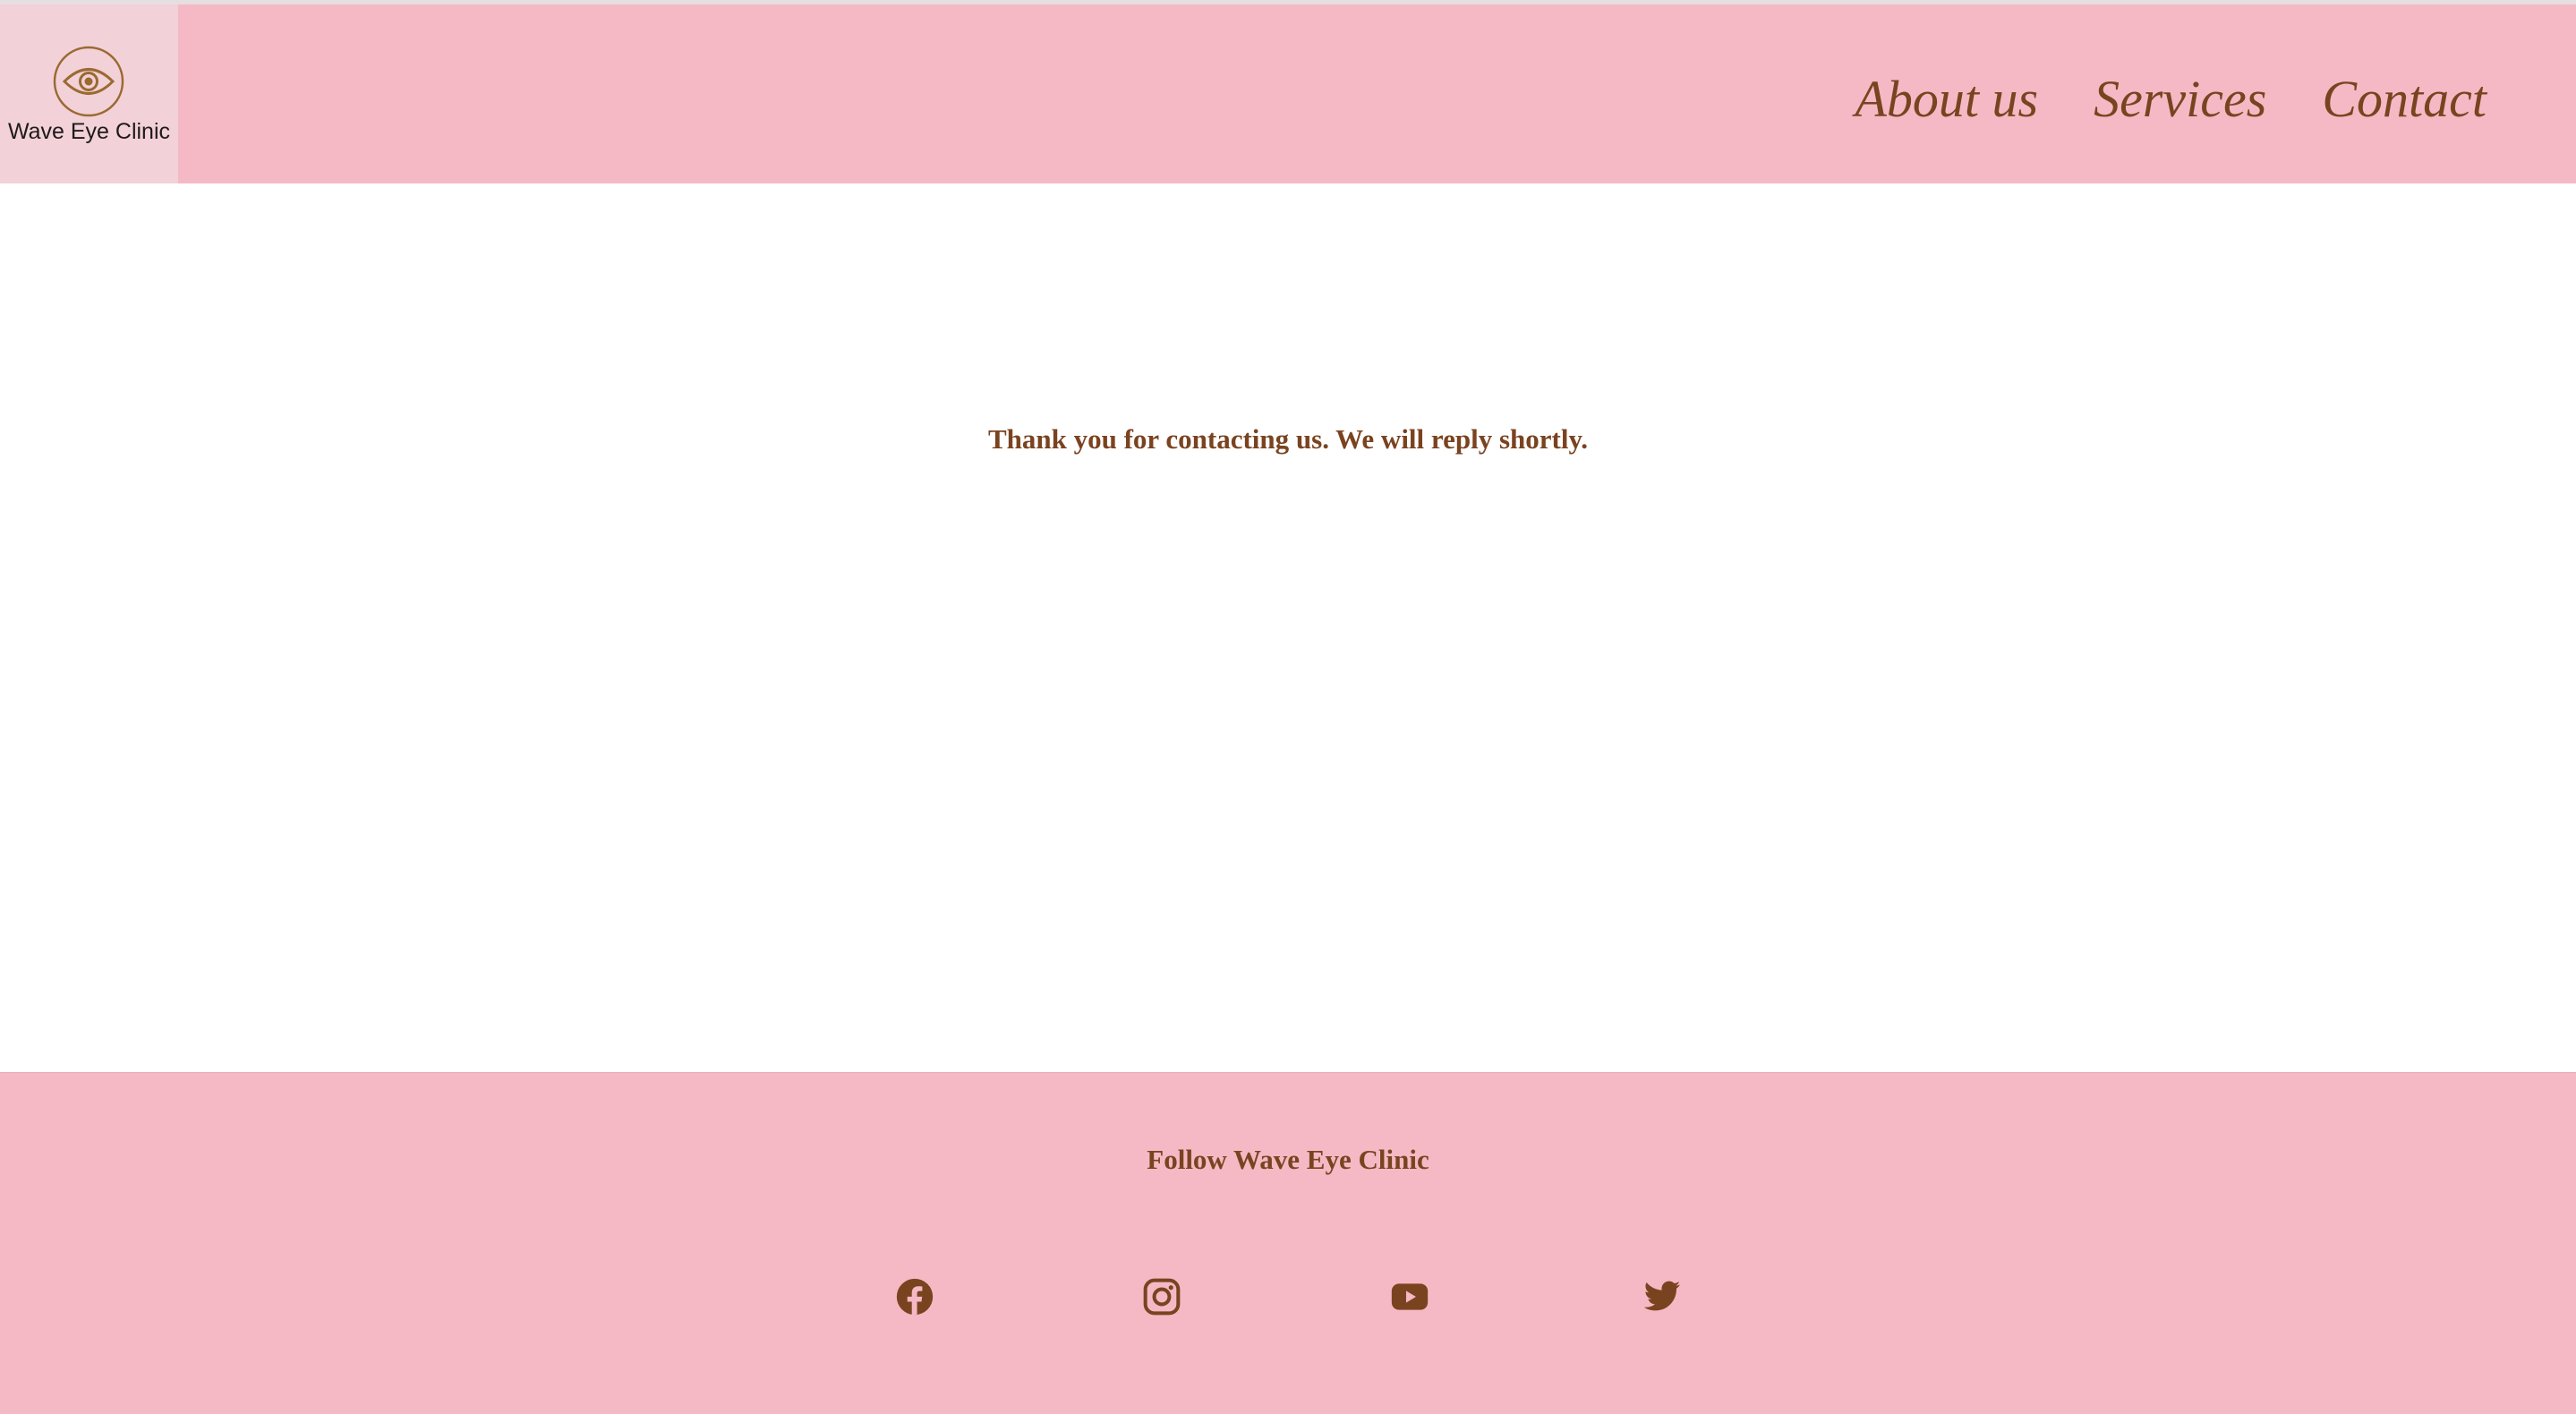  I want to click on logo: Wave Eye Clinic, so click(89, 93).